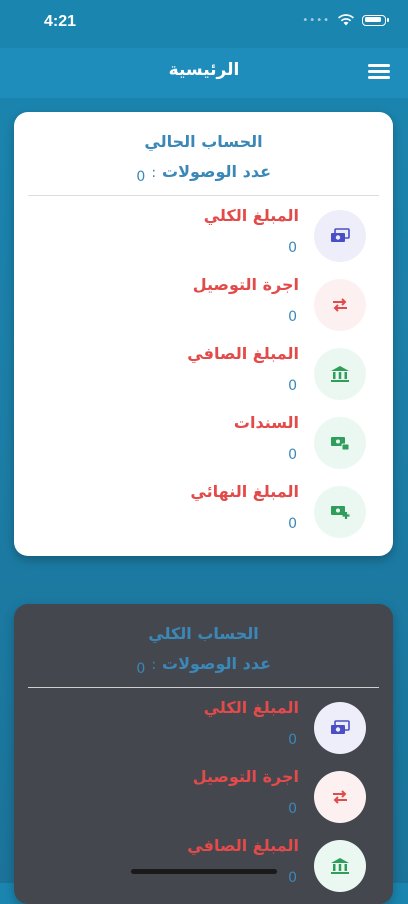 The image size is (408, 904). Describe the element at coordinates (203, 633) in the screenshot. I see `card-title: الحساب الكلي` at that location.